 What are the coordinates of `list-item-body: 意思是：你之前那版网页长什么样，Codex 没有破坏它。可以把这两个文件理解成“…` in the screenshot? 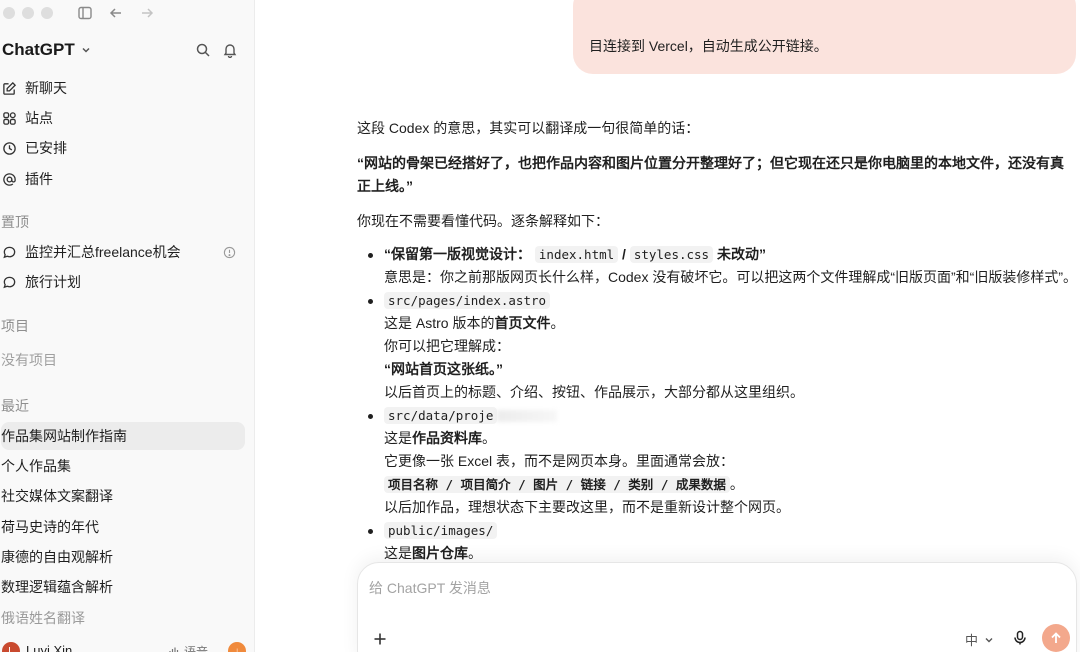 It's located at (731, 277).